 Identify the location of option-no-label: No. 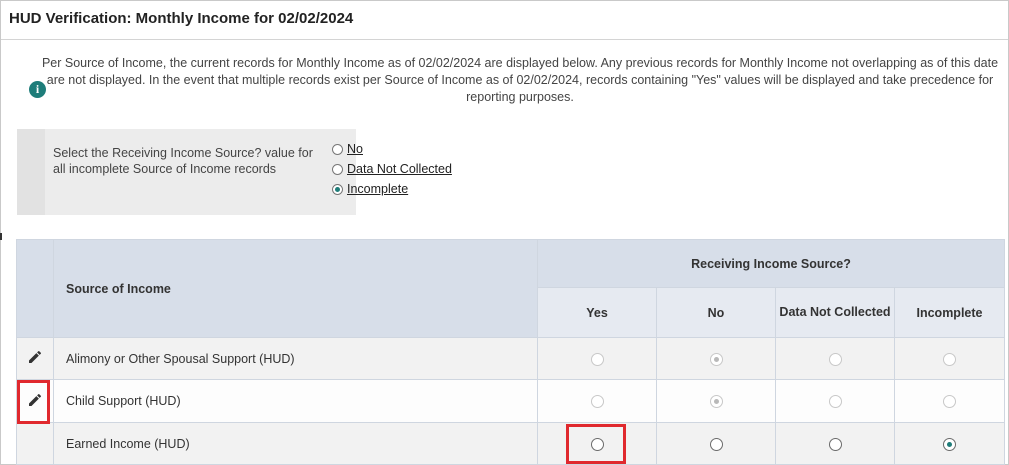
(355, 149).